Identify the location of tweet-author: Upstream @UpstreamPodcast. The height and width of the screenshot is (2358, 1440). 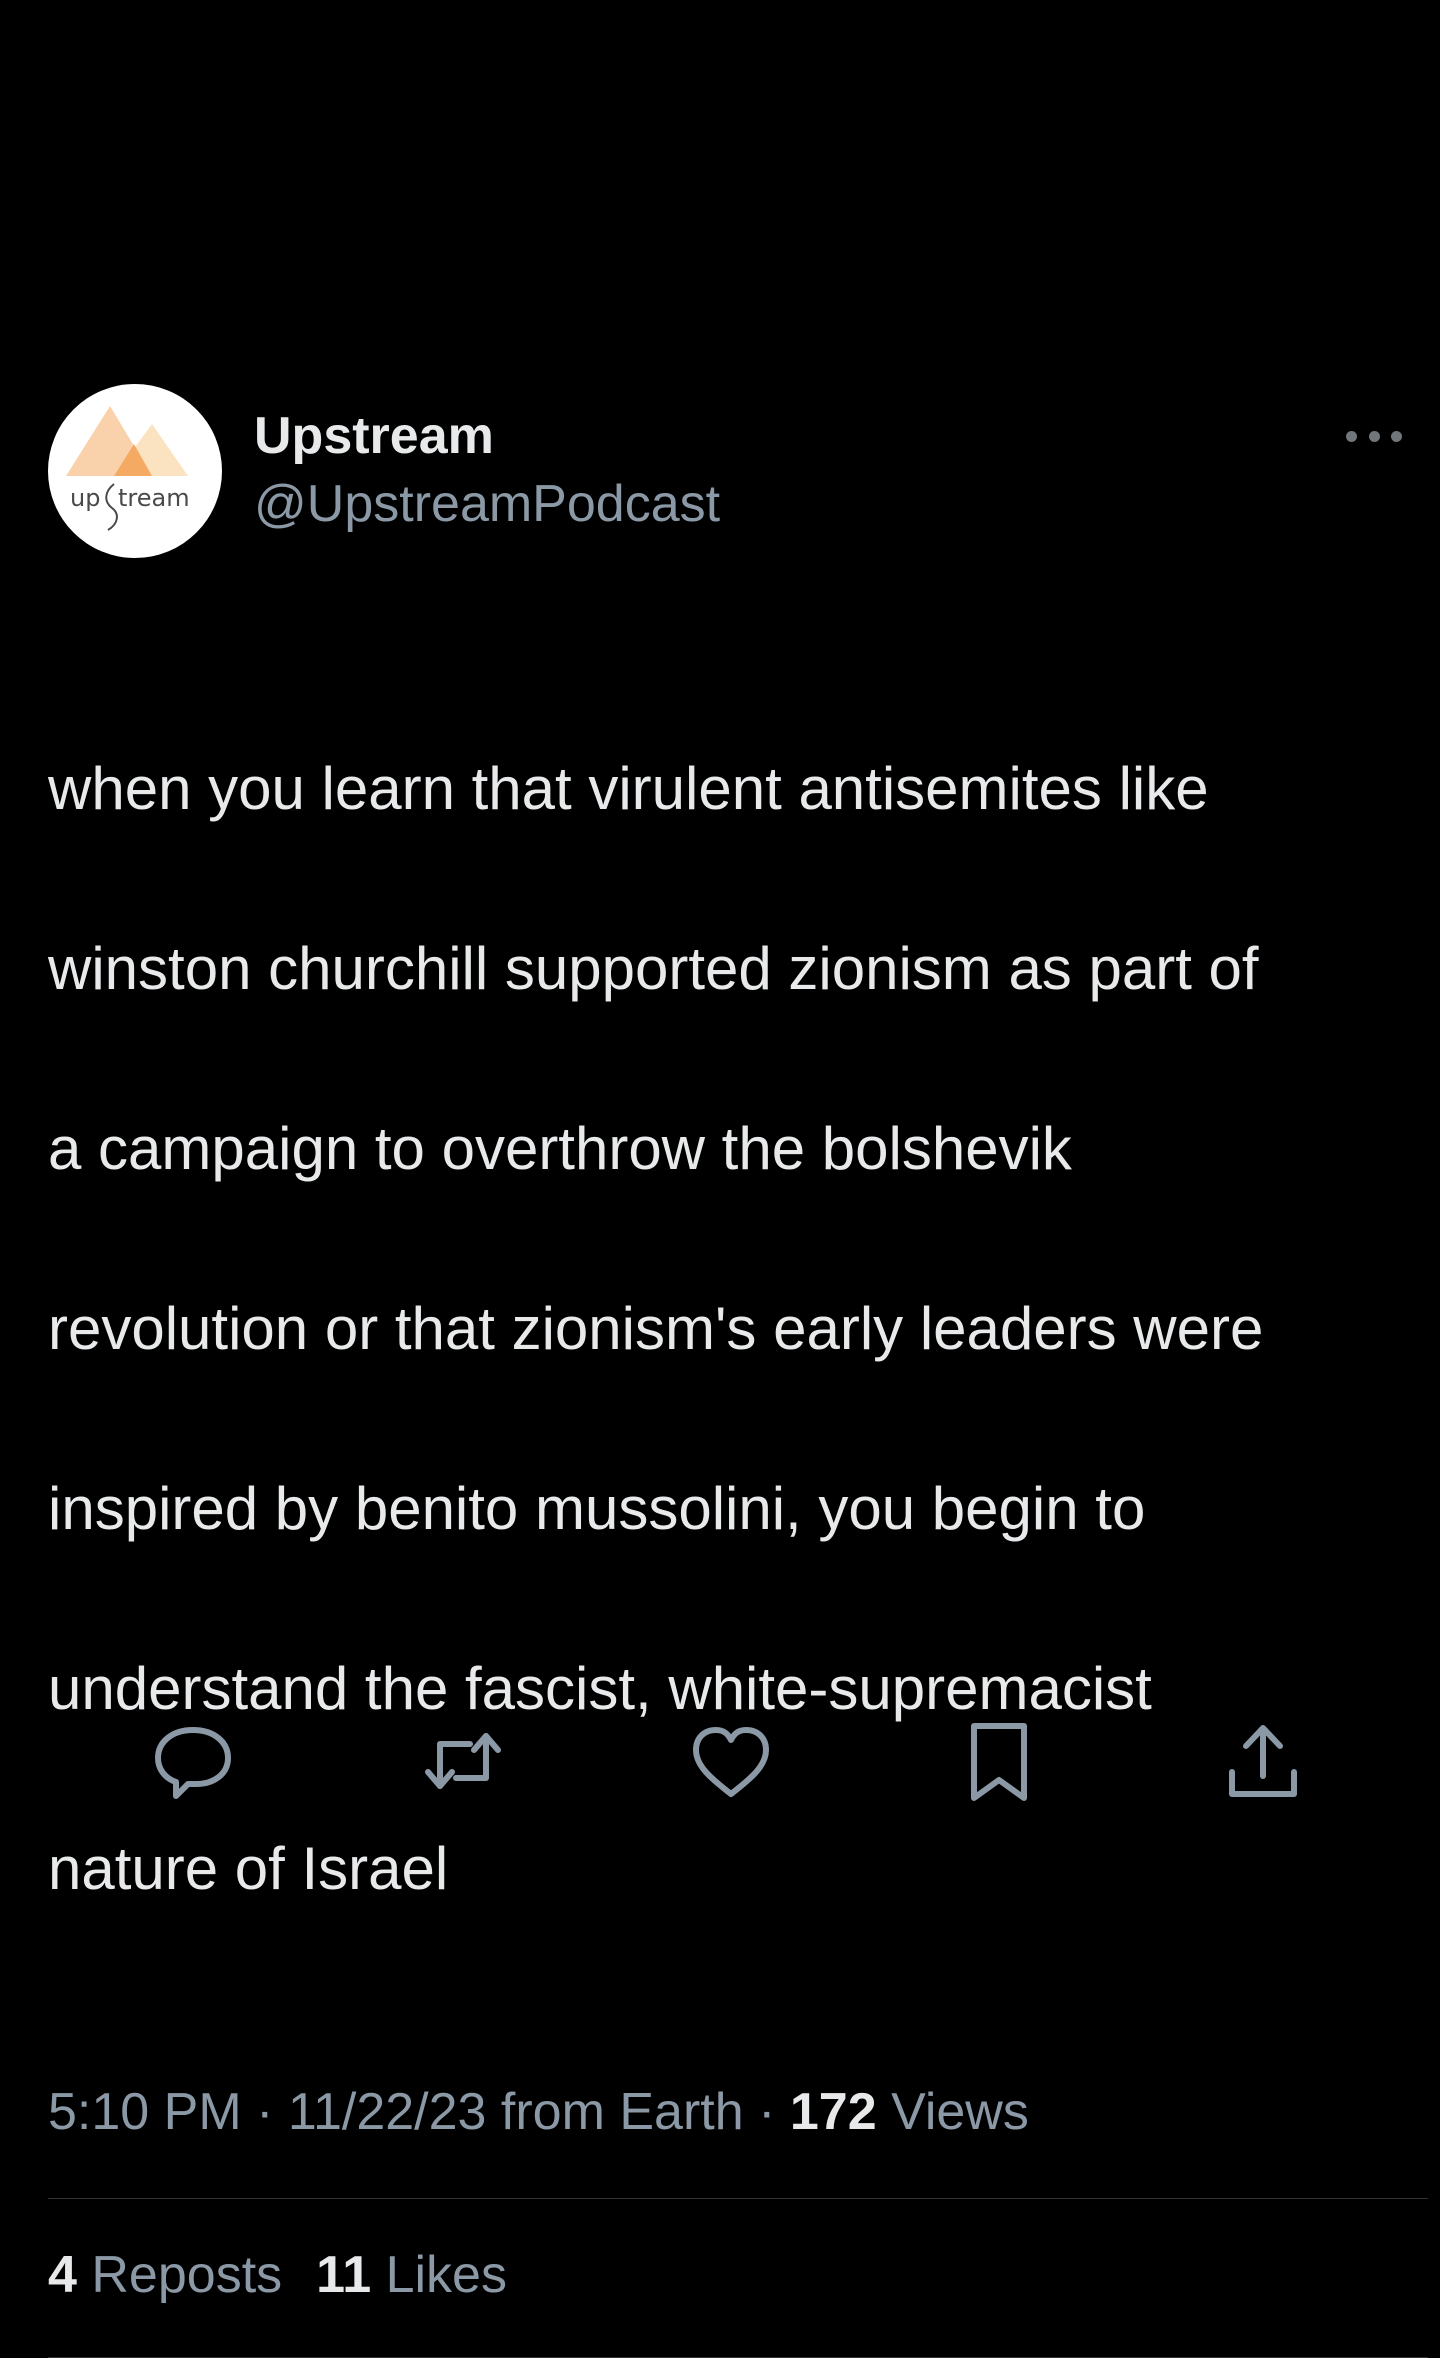
(487, 471).